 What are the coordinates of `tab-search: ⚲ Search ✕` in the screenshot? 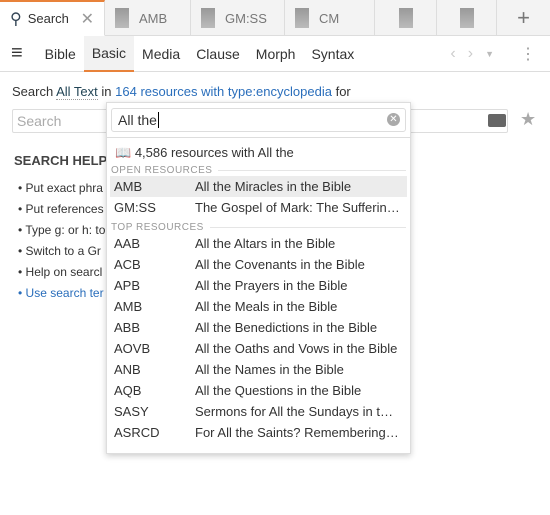 It's located at (52, 18).